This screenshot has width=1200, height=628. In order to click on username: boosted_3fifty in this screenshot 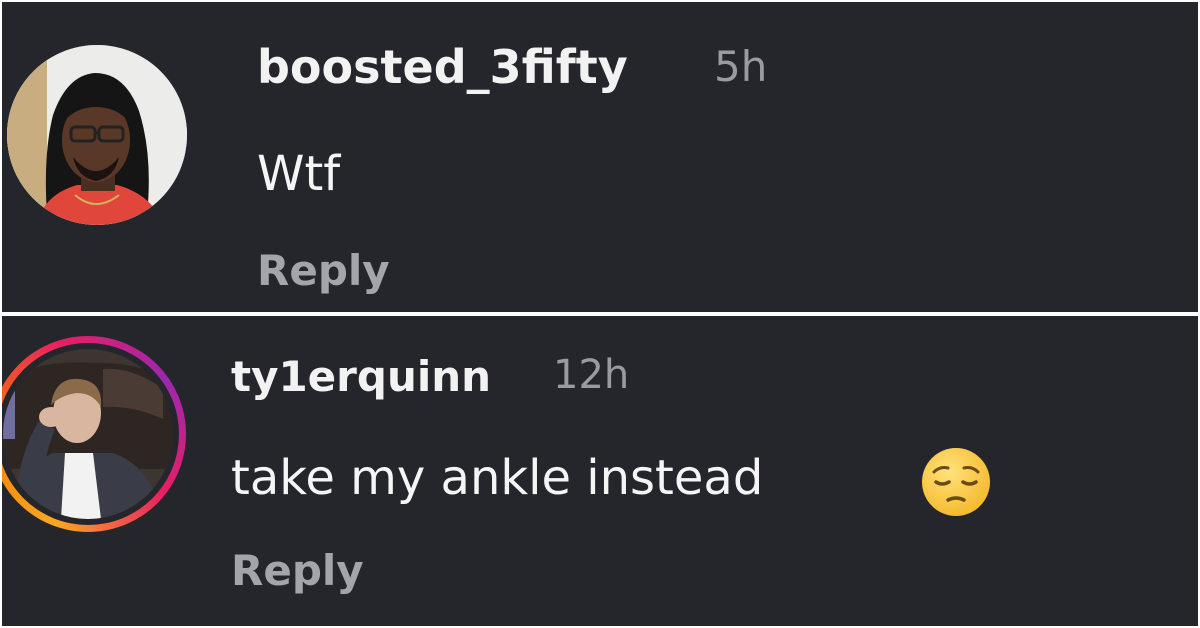, I will do `click(442, 67)`.